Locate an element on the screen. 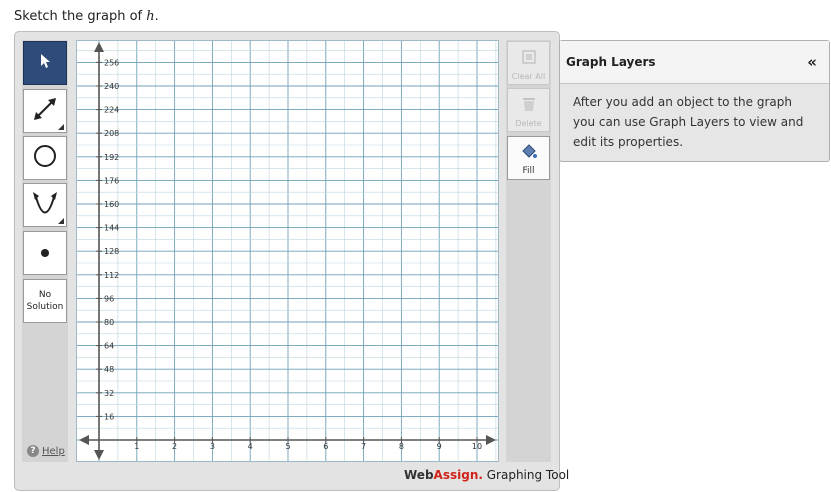 This screenshot has width=831, height=492. prompt-text: Sketch the graph of is located at coordinates (78, 16).